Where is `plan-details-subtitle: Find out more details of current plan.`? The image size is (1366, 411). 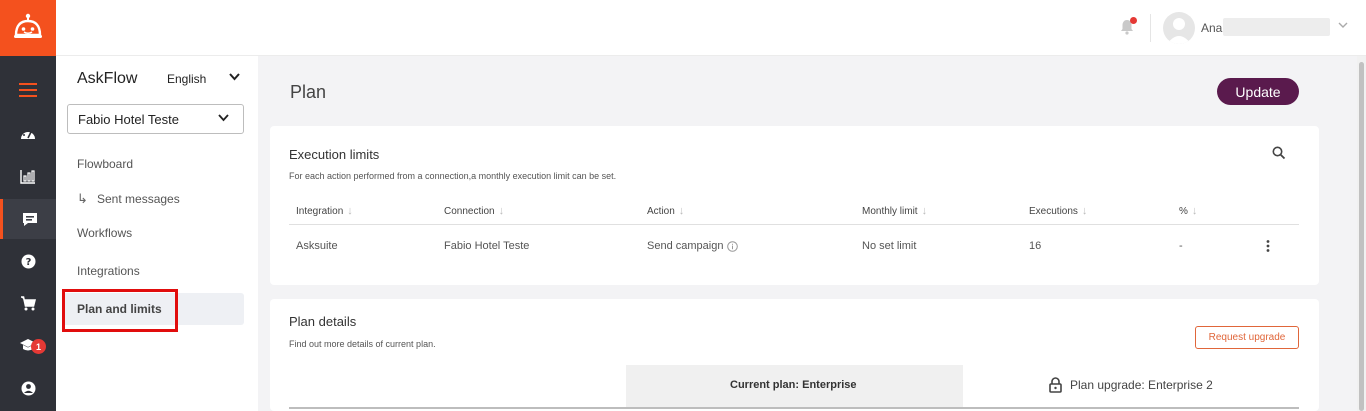
plan-details-subtitle: Find out more details of current plan. is located at coordinates (362, 344).